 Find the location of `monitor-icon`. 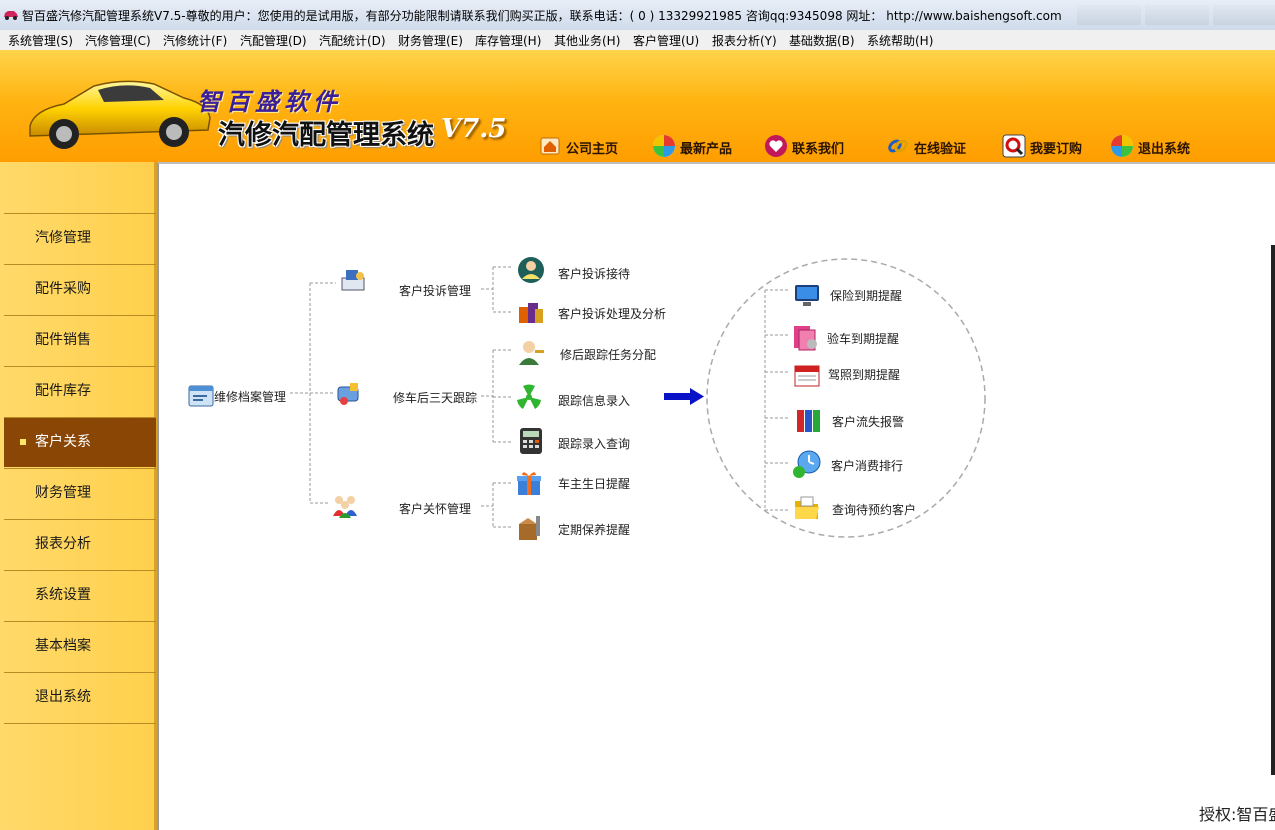

monitor-icon is located at coordinates (807, 295).